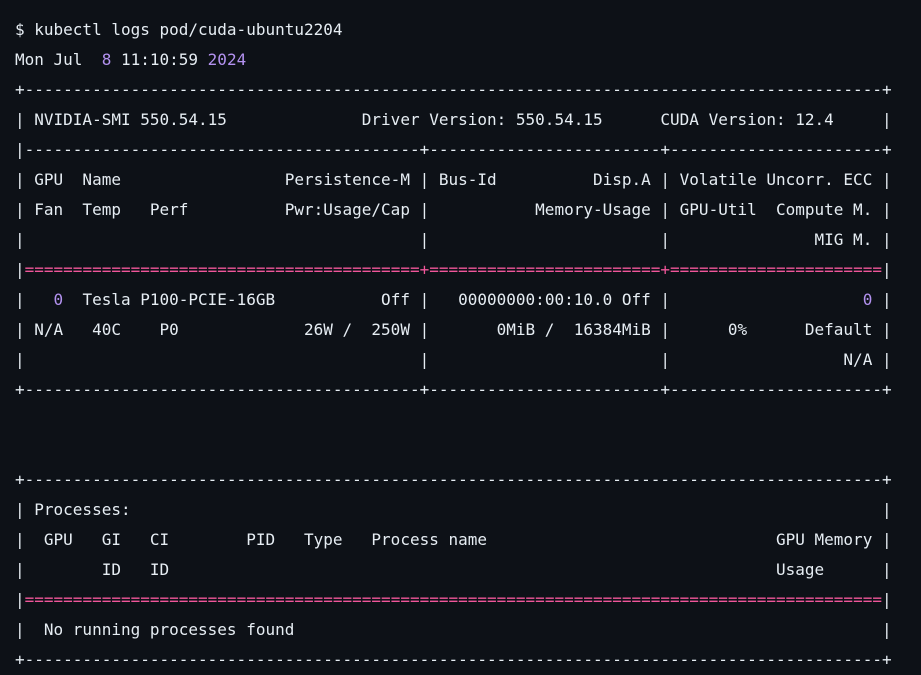 This screenshot has width=921, height=675. I want to click on terminal-line: | | | MIG M. |, so click(465, 240).